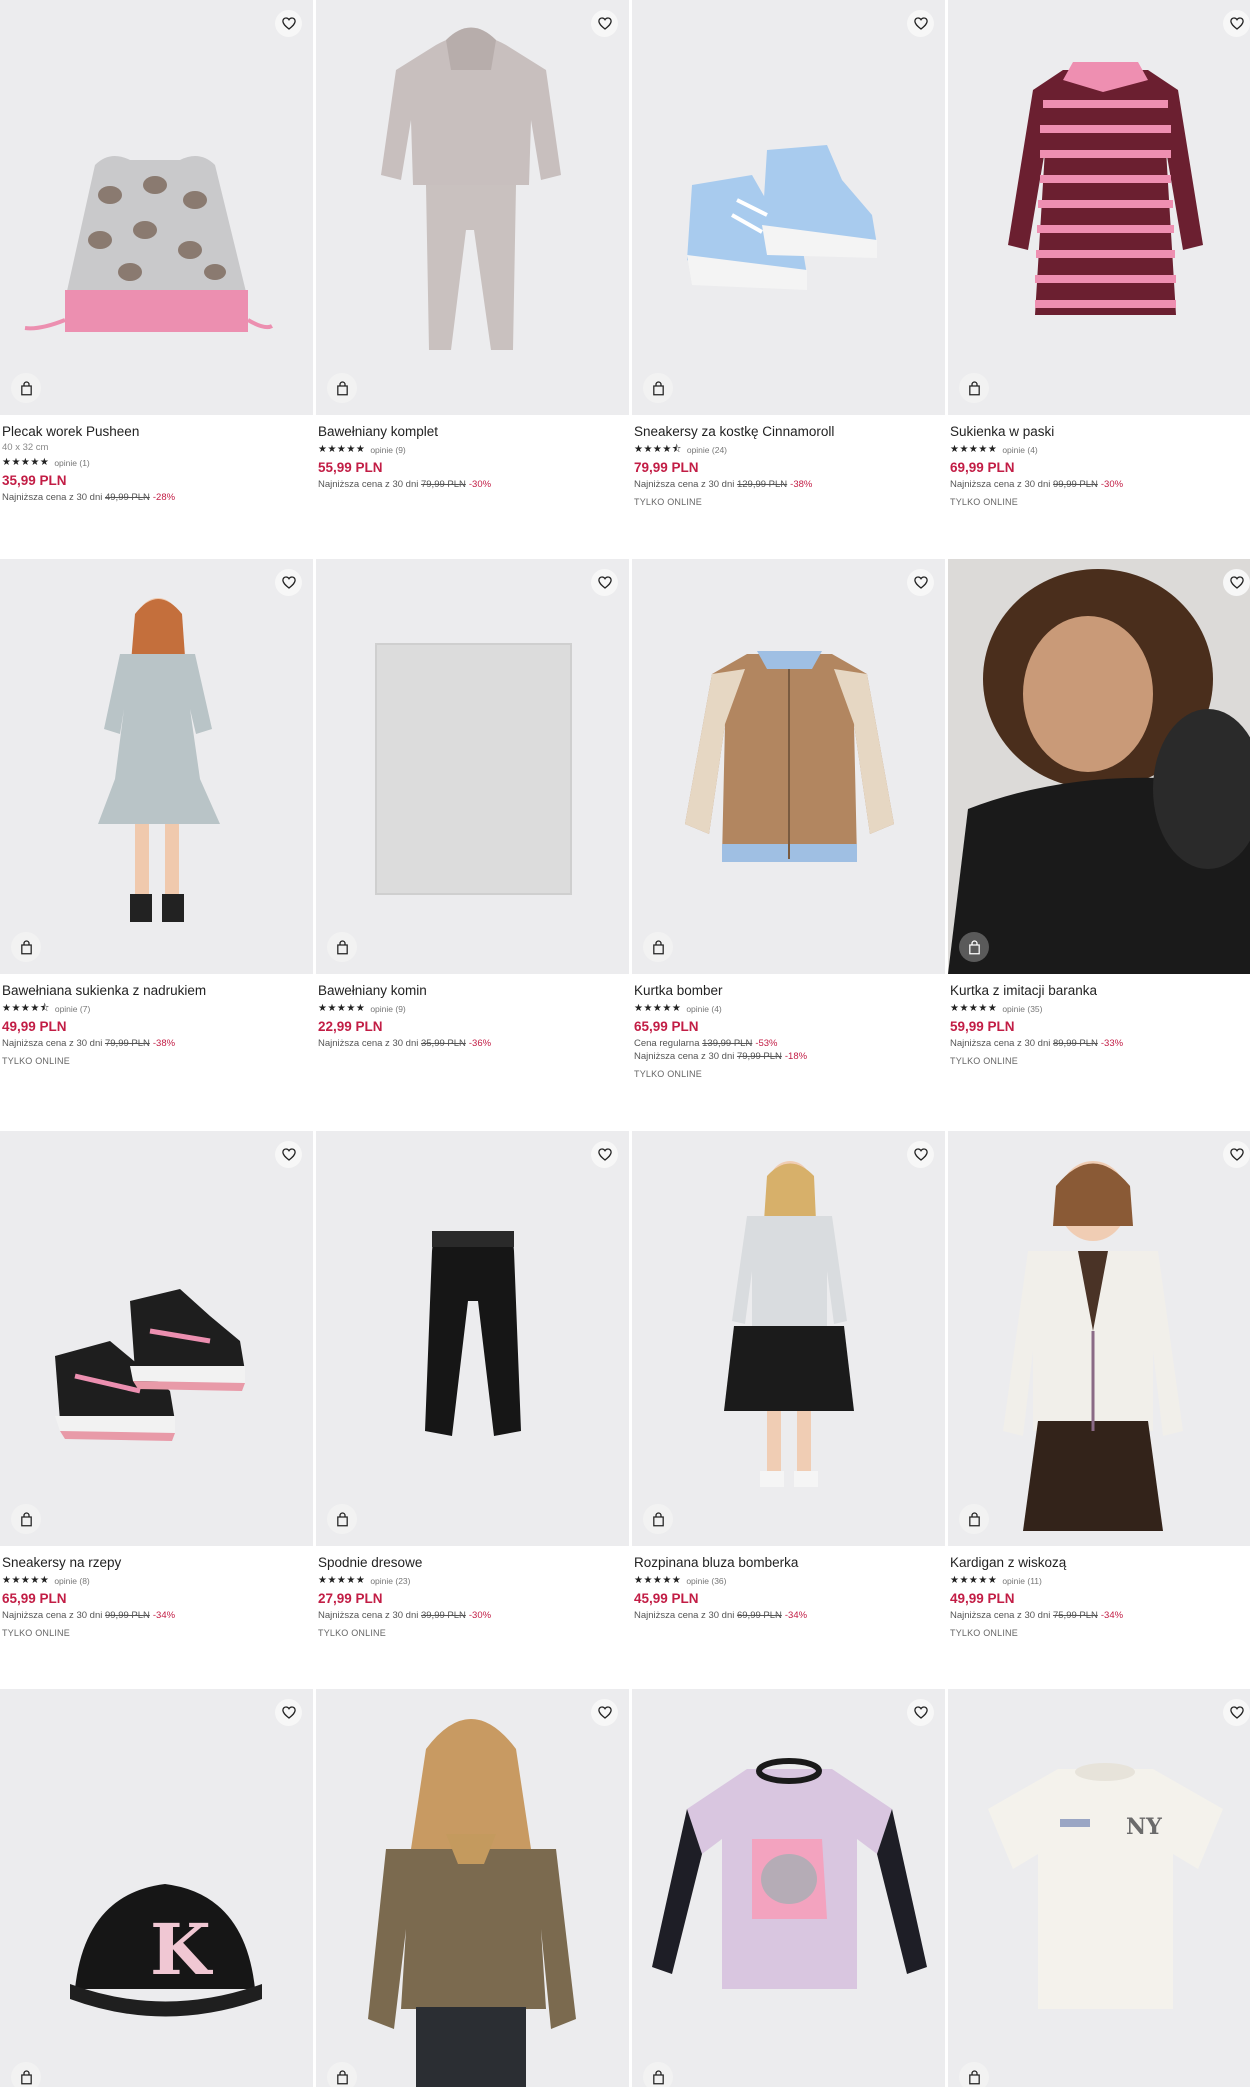  I want to click on rating-stars: ★★★★★, so click(26, 1580).